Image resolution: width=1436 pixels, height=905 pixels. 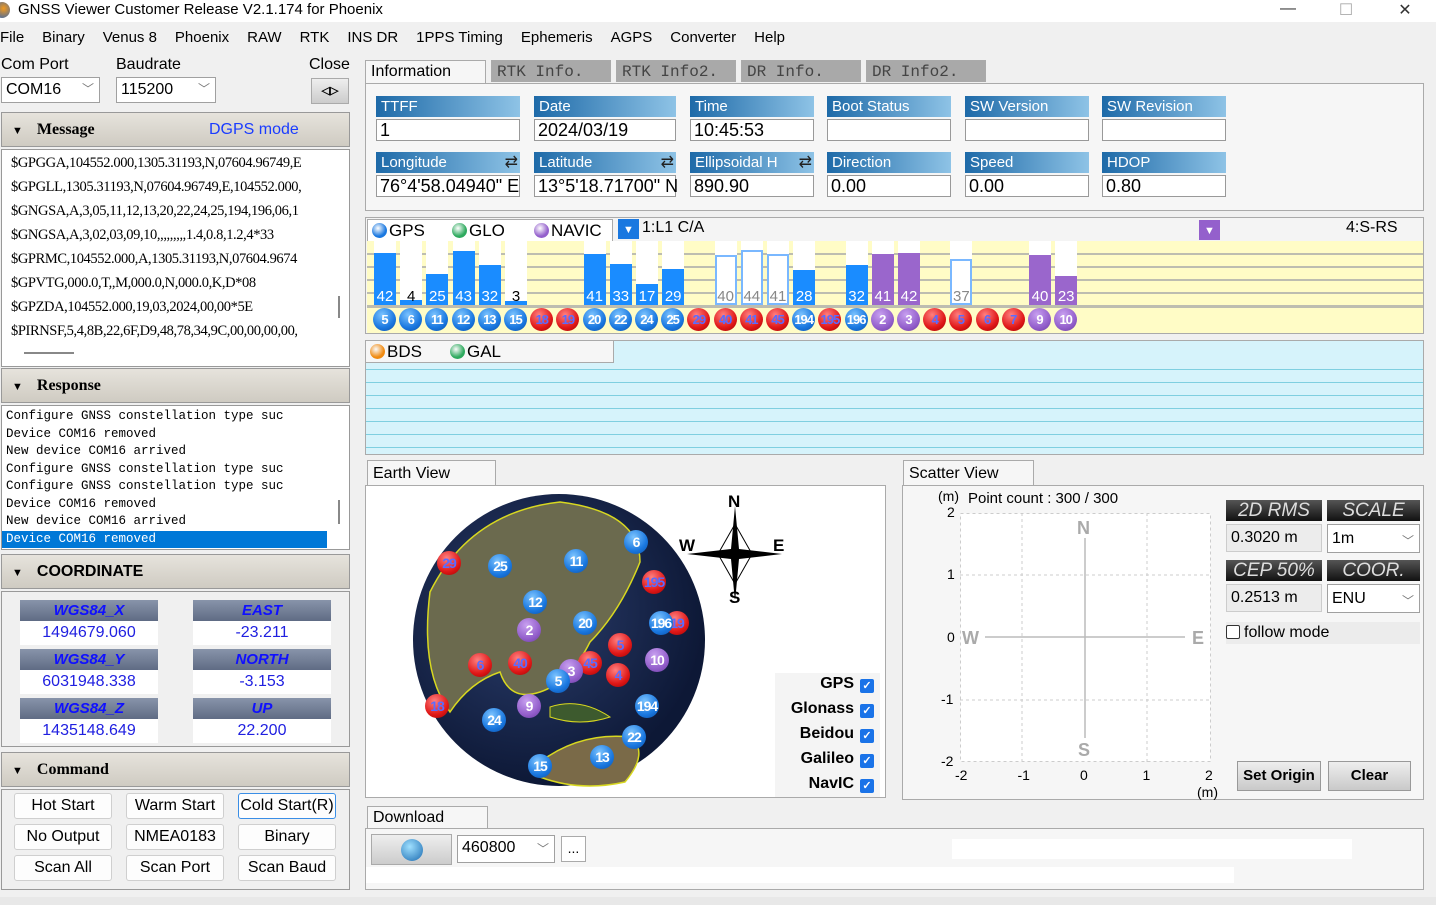 What do you see at coordinates (926, 71) in the screenshot?
I see `tab-dr-info2-: DR Info2.` at bounding box center [926, 71].